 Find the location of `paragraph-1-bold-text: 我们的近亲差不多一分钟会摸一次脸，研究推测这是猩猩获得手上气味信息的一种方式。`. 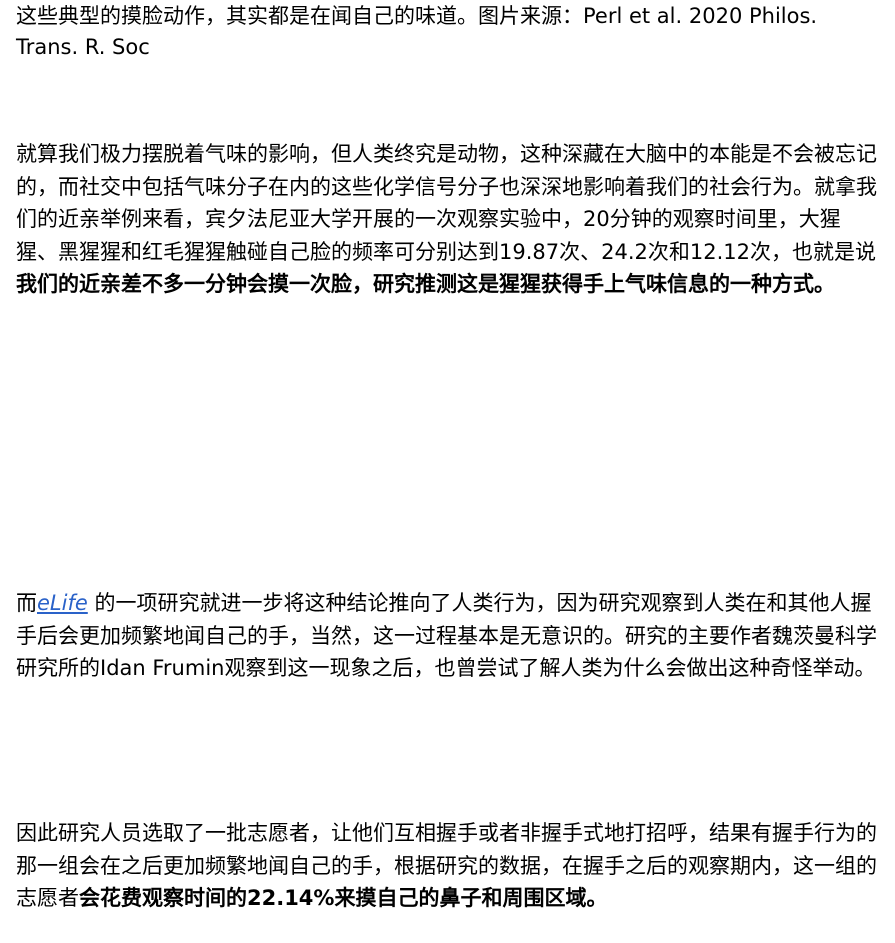

paragraph-1-bold-text: 我们的近亲差不多一分钟会摸一次脸，研究推测这是猩猩获得手上气味信息的一种方式。 is located at coordinates (425, 284).